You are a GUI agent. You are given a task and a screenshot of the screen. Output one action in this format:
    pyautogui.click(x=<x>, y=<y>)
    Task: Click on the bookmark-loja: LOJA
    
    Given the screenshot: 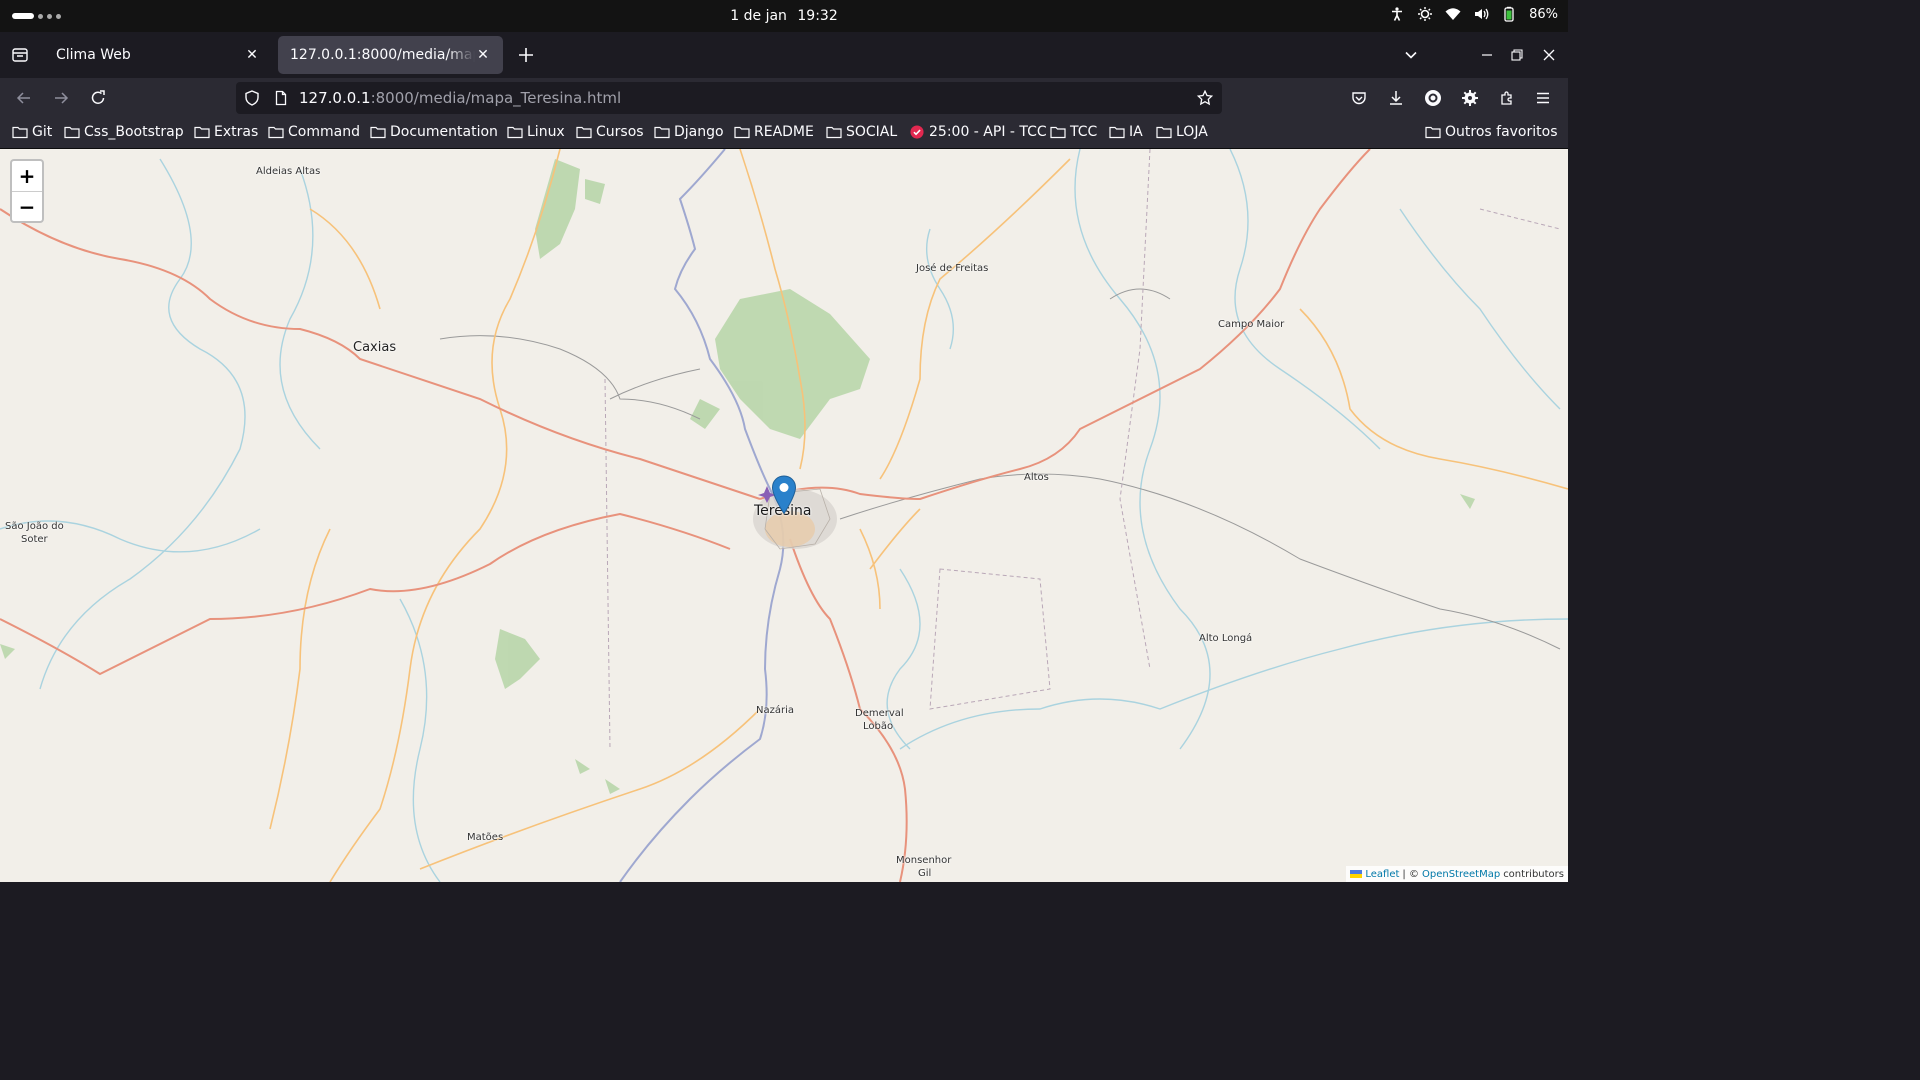 What is the action you would take?
    pyautogui.click(x=1182, y=132)
    